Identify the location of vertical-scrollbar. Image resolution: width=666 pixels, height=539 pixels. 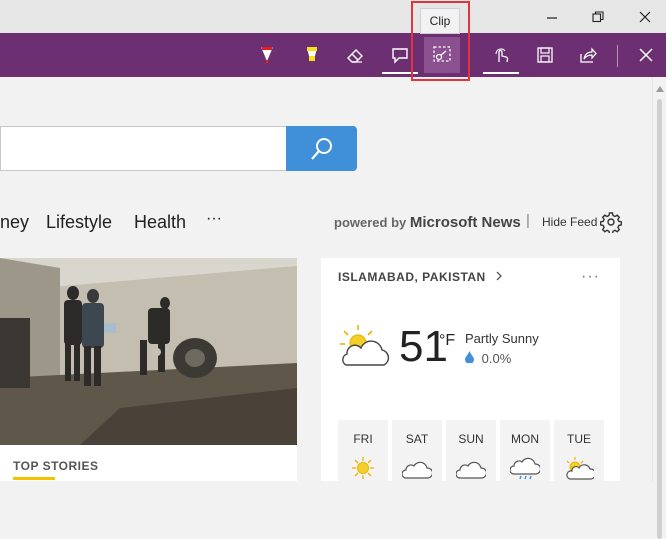
(659, 308).